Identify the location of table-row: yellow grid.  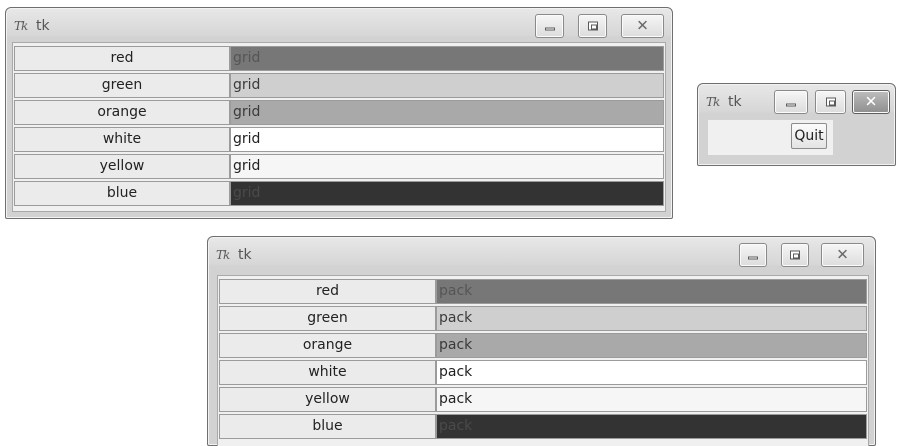
(339, 166).